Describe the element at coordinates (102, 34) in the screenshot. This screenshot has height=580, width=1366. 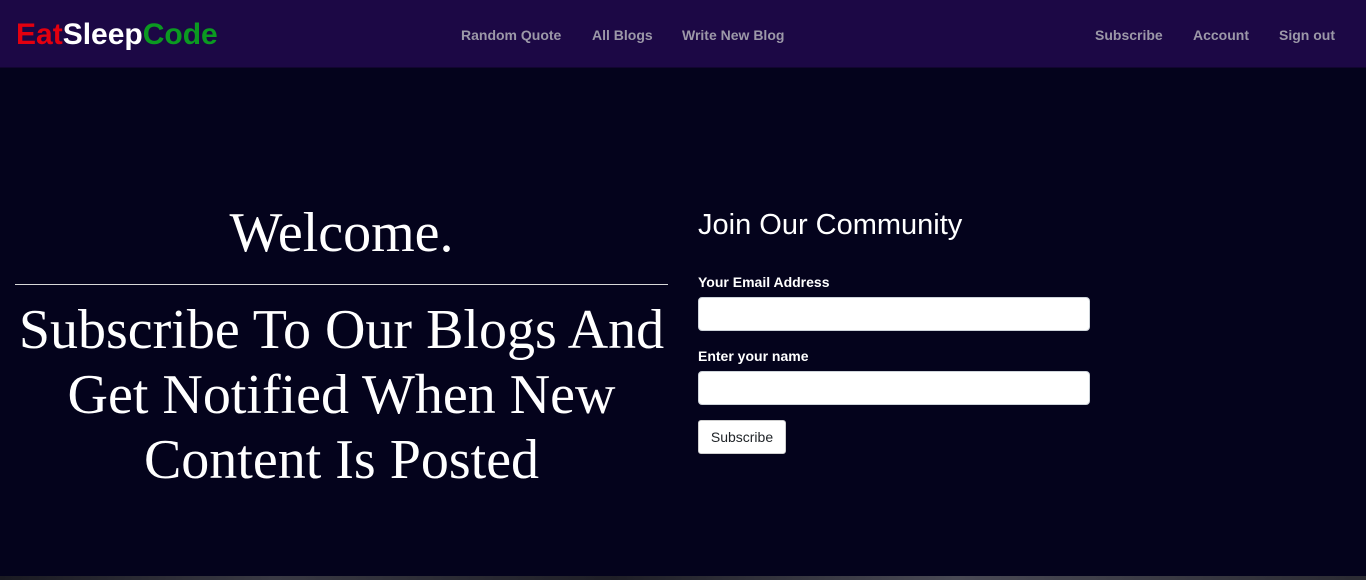
I see `brand-part-sleep: Sleep` at that location.